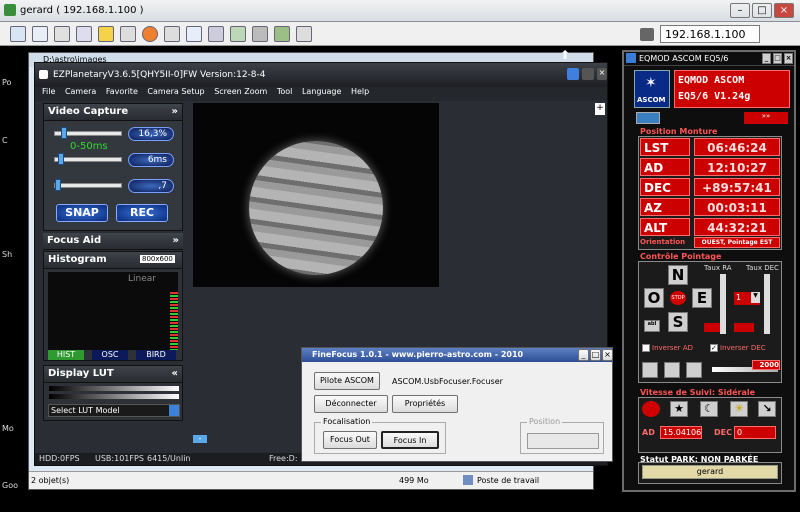  What do you see at coordinates (755, 297) in the screenshot?
I see `chevron-down-icon: ▼` at bounding box center [755, 297].